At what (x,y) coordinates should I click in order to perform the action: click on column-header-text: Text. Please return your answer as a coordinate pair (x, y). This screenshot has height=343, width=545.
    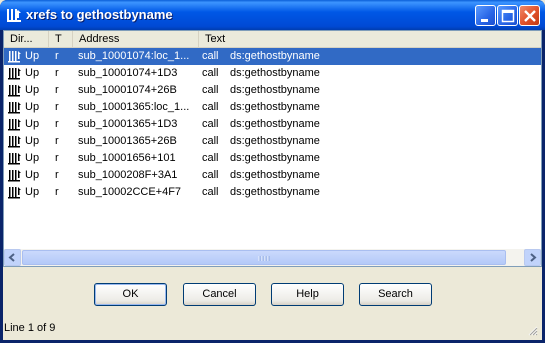
    Looking at the image, I should click on (370, 39).